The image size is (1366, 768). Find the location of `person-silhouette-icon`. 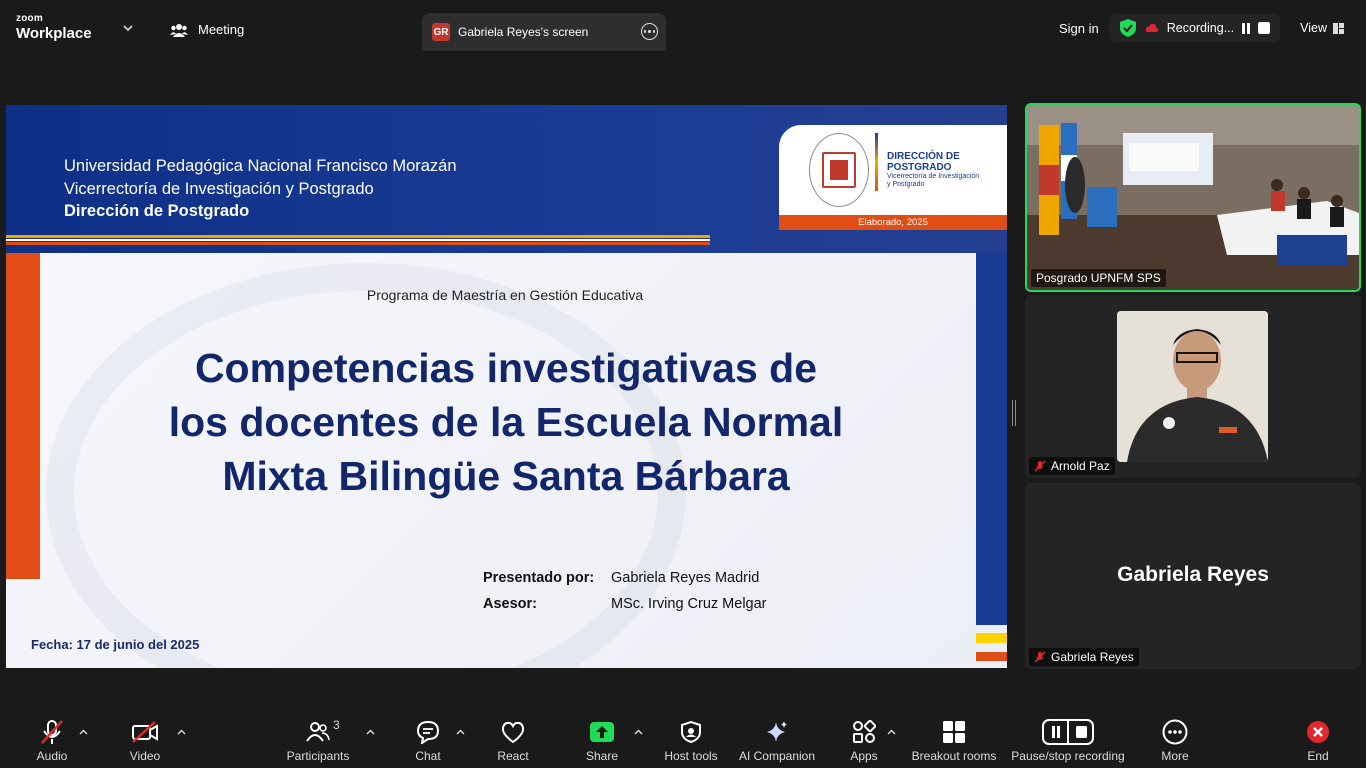

person-silhouette-icon is located at coordinates (1192, 386).